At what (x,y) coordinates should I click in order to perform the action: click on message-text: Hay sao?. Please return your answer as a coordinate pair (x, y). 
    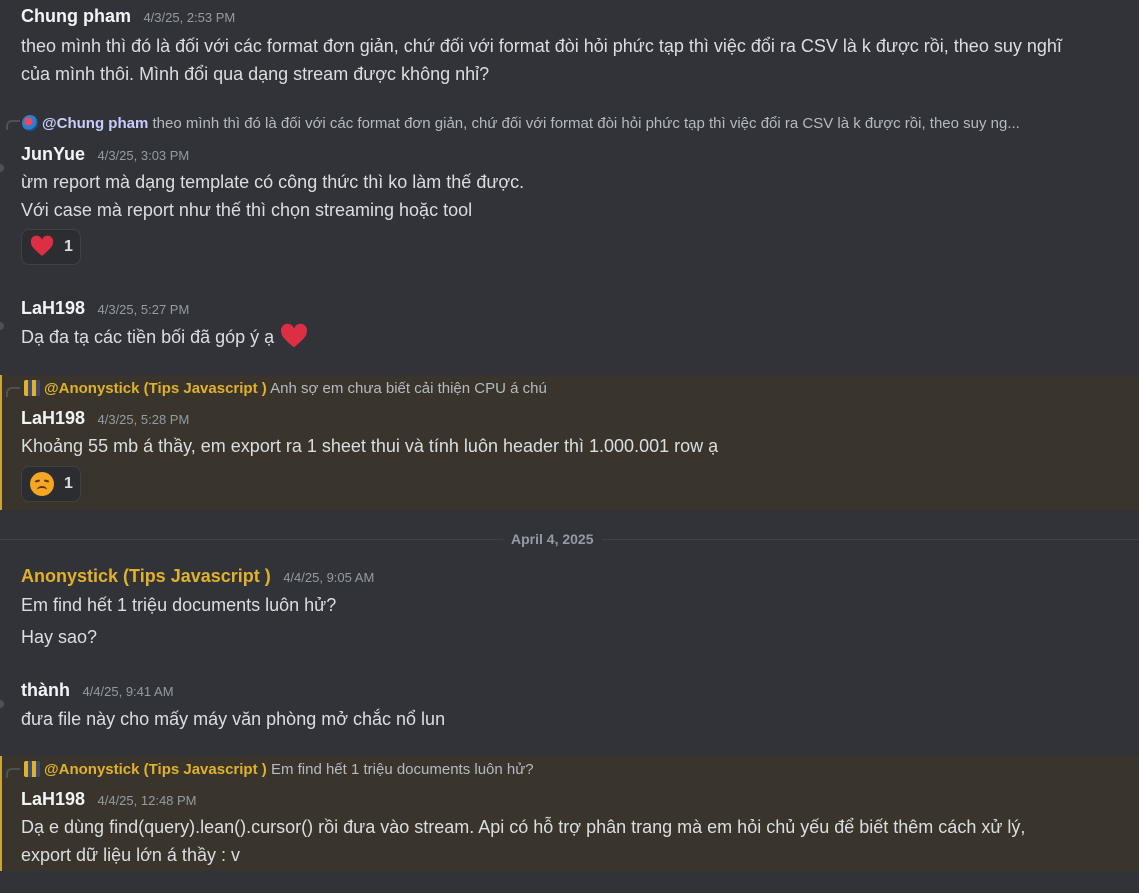
    Looking at the image, I should click on (59, 637).